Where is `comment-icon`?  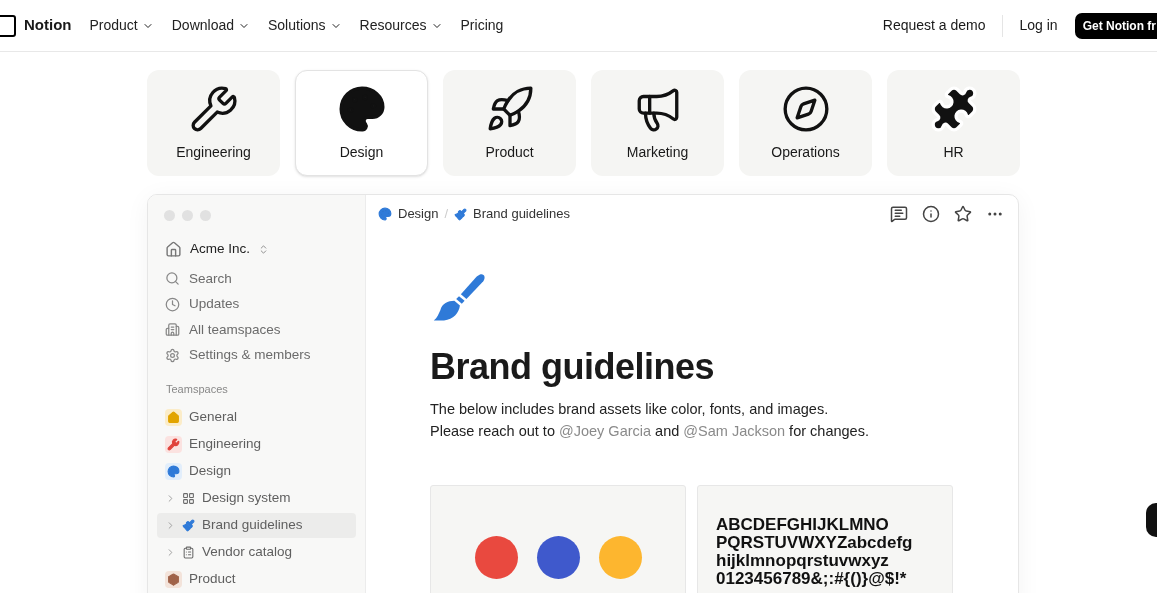
comment-icon is located at coordinates (899, 214).